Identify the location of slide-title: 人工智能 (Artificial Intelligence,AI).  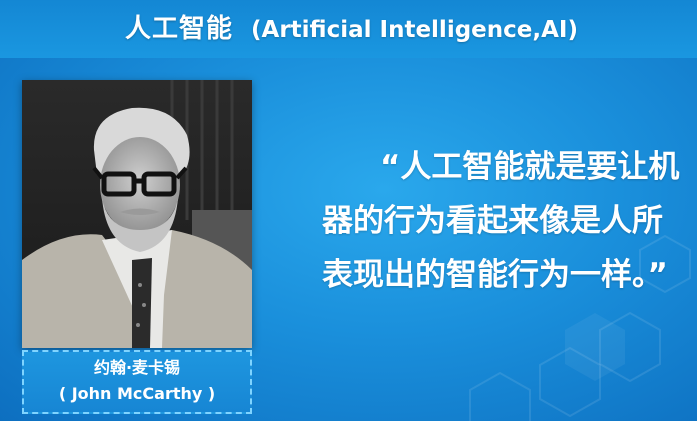
(351, 26).